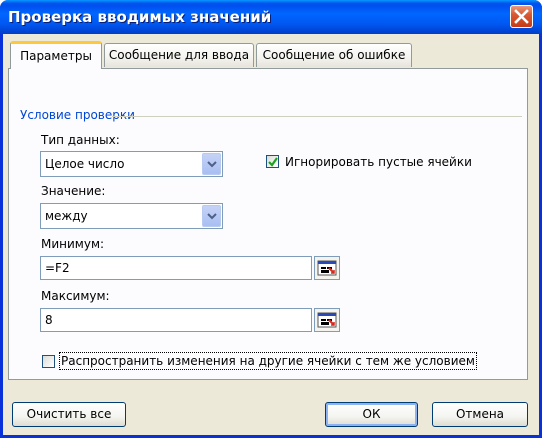  I want to click on close-icon, so click(521, 16).